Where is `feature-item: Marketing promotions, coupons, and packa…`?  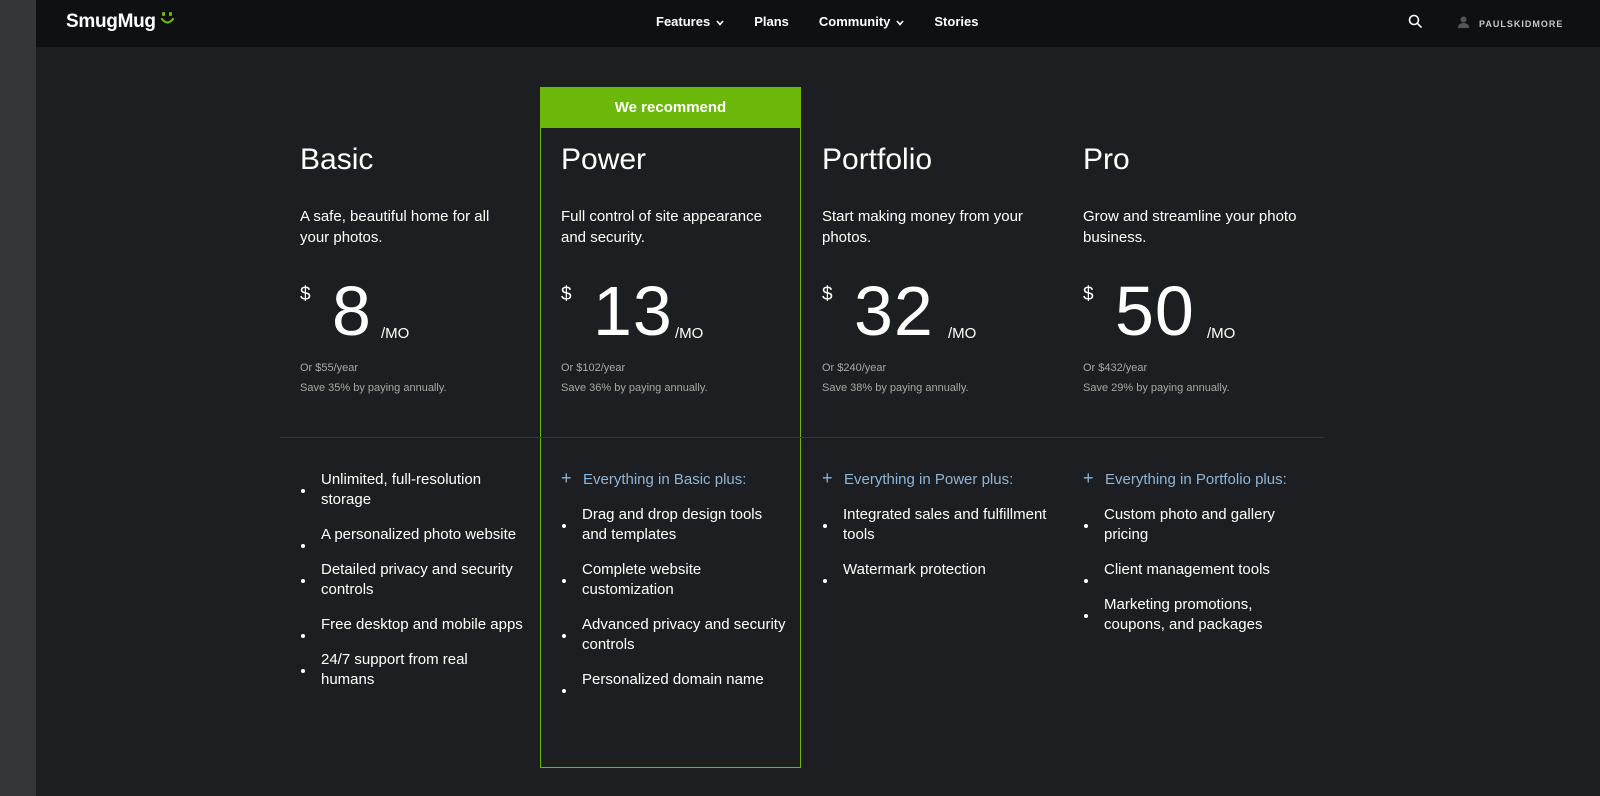 feature-item: Marketing promotions, coupons, and packa… is located at coordinates (1195, 615).